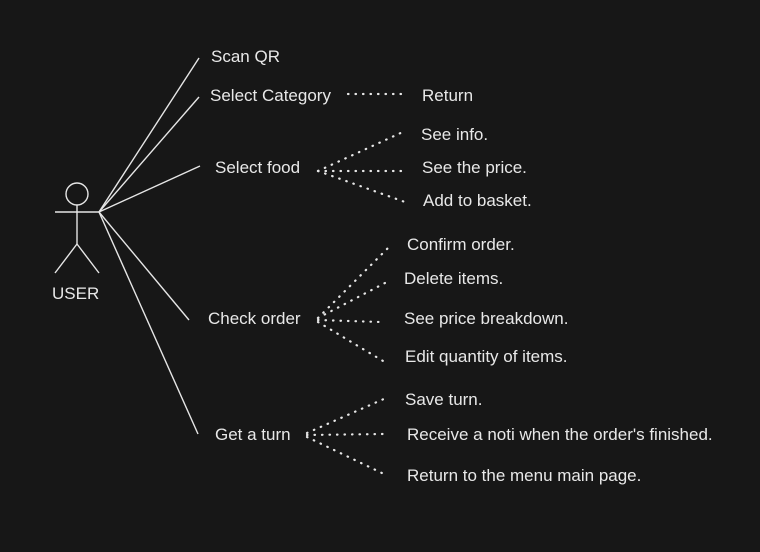 This screenshot has width=760, height=552. What do you see at coordinates (444, 399) in the screenshot?
I see `sub-case-save-turn: Save turn.` at bounding box center [444, 399].